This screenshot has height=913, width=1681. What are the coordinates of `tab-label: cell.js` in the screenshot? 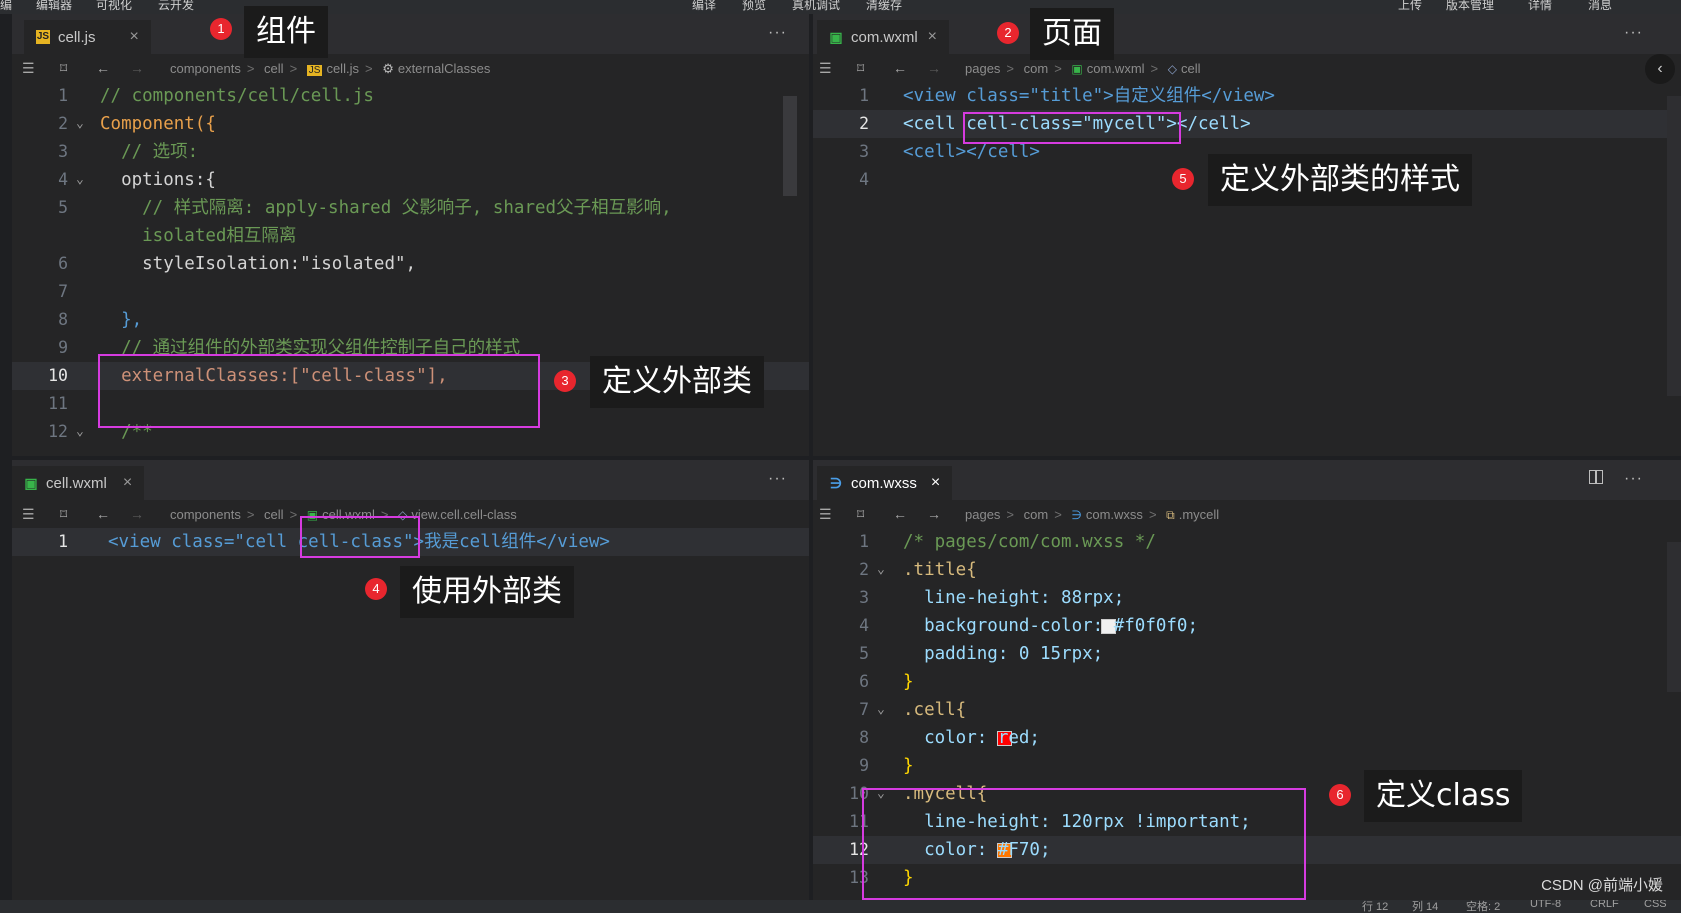 It's located at (77, 37).